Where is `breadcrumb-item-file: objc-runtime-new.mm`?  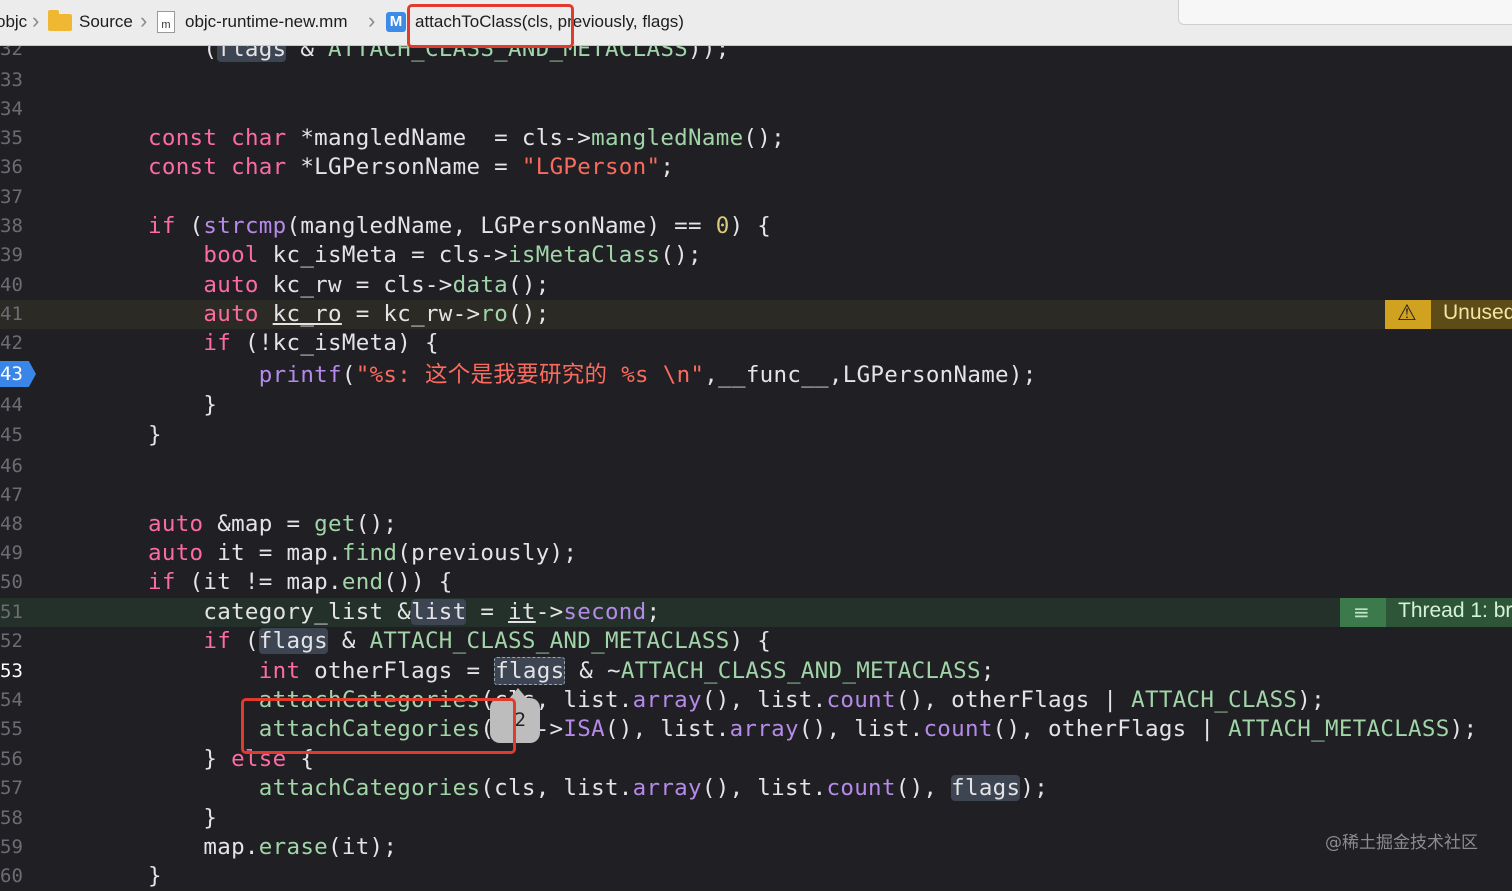 breadcrumb-item-file: objc-runtime-new.mm is located at coordinates (266, 22).